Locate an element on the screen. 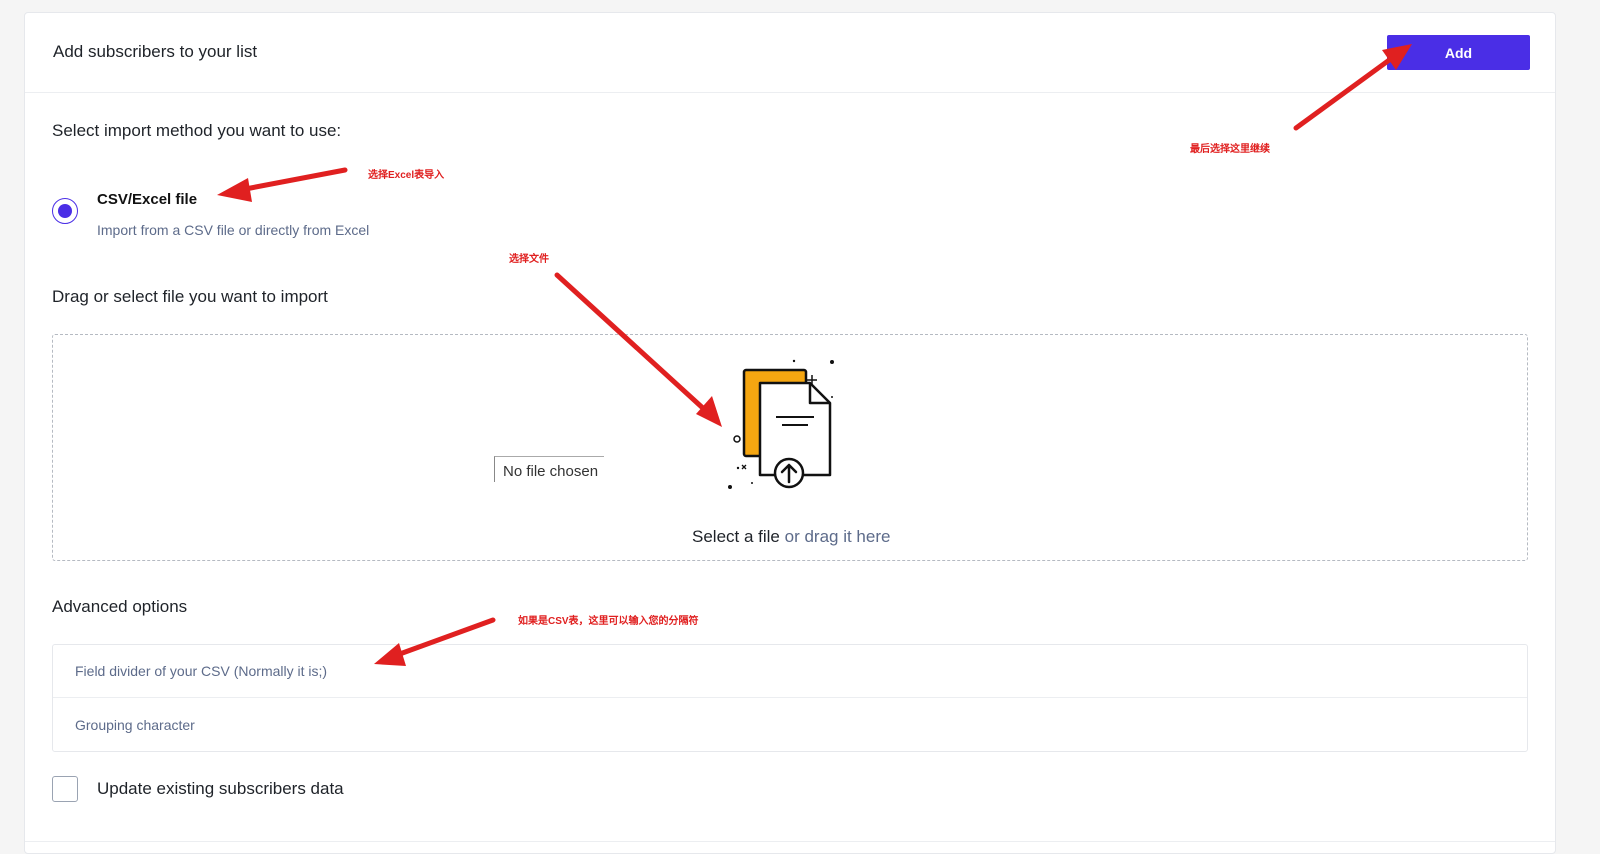 Image resolution: width=1600 pixels, height=854 pixels. arrowhead-divider is located at coordinates (390, 654).